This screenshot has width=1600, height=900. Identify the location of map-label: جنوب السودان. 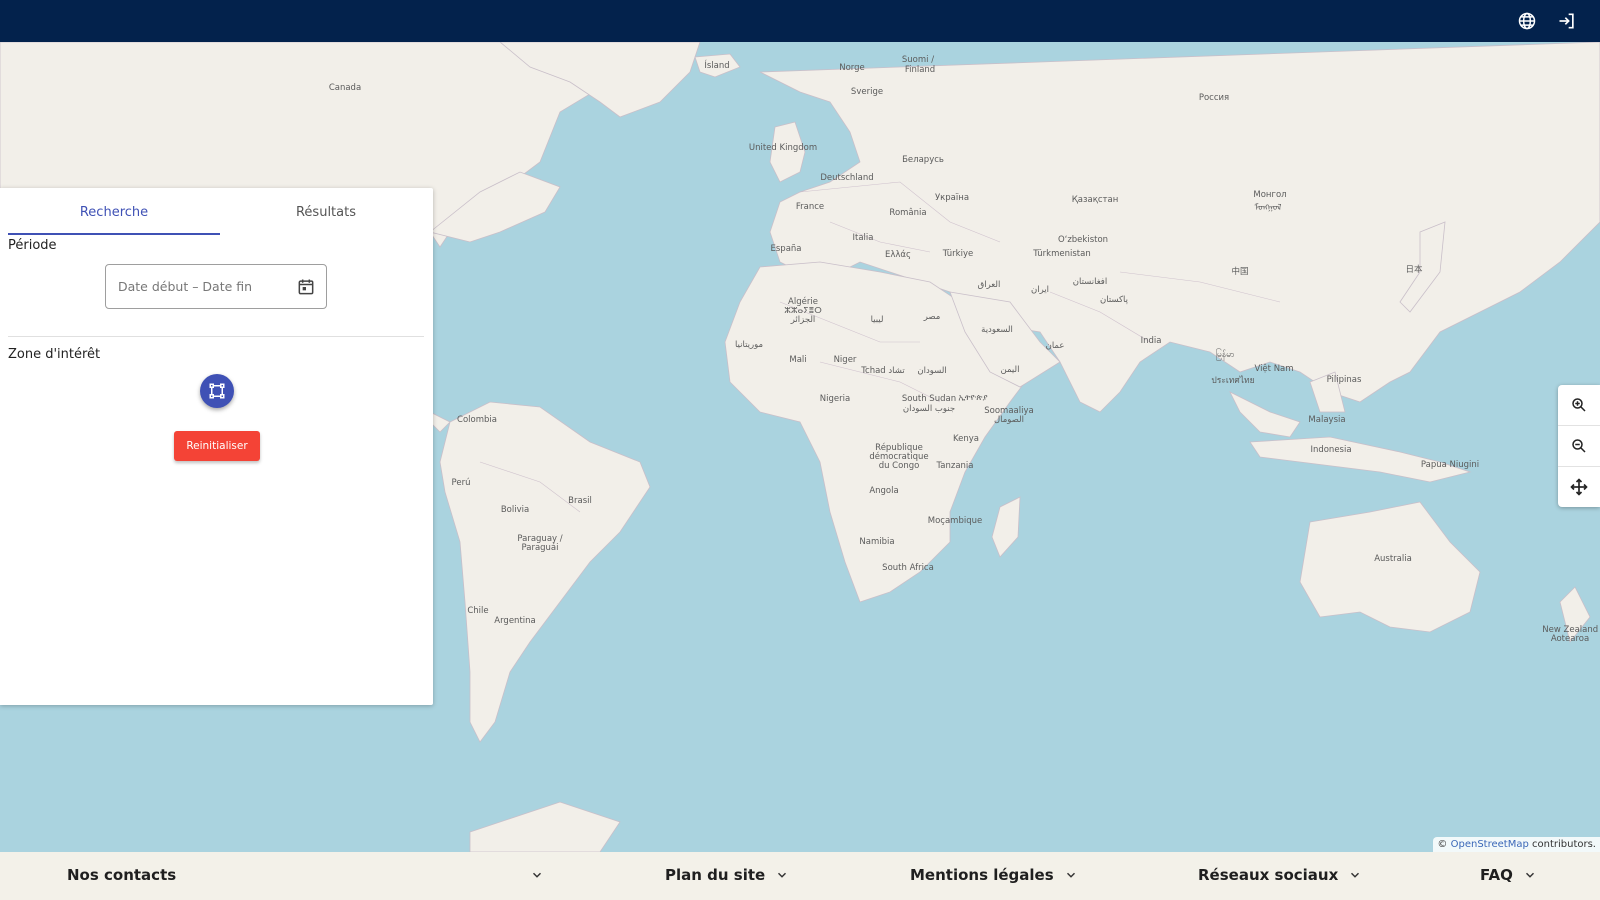
(929, 409).